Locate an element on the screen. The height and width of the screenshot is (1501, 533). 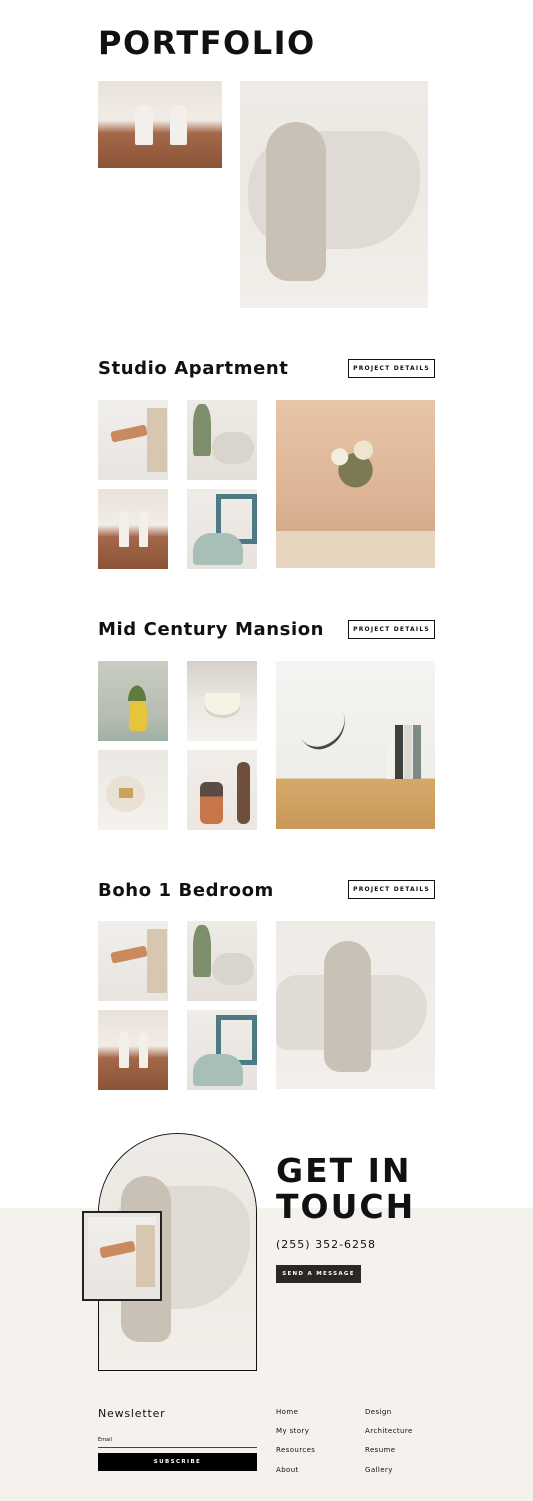
footer-link-about: About is located at coordinates (287, 1470).